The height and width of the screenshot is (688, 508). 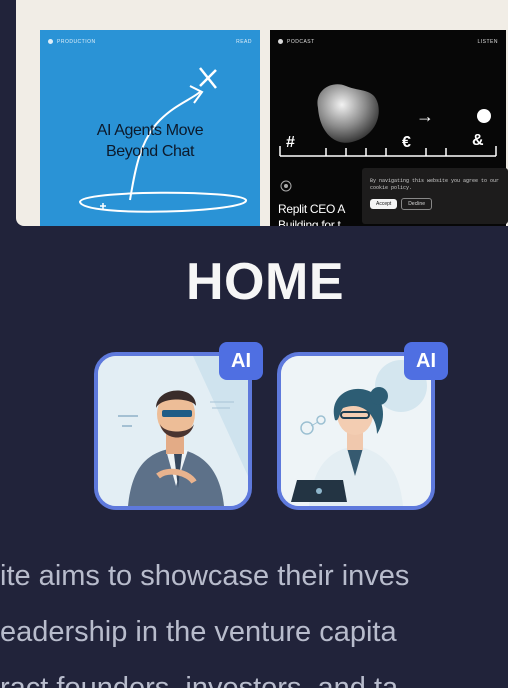 I want to click on page-title: HOME, so click(x=265, y=282).